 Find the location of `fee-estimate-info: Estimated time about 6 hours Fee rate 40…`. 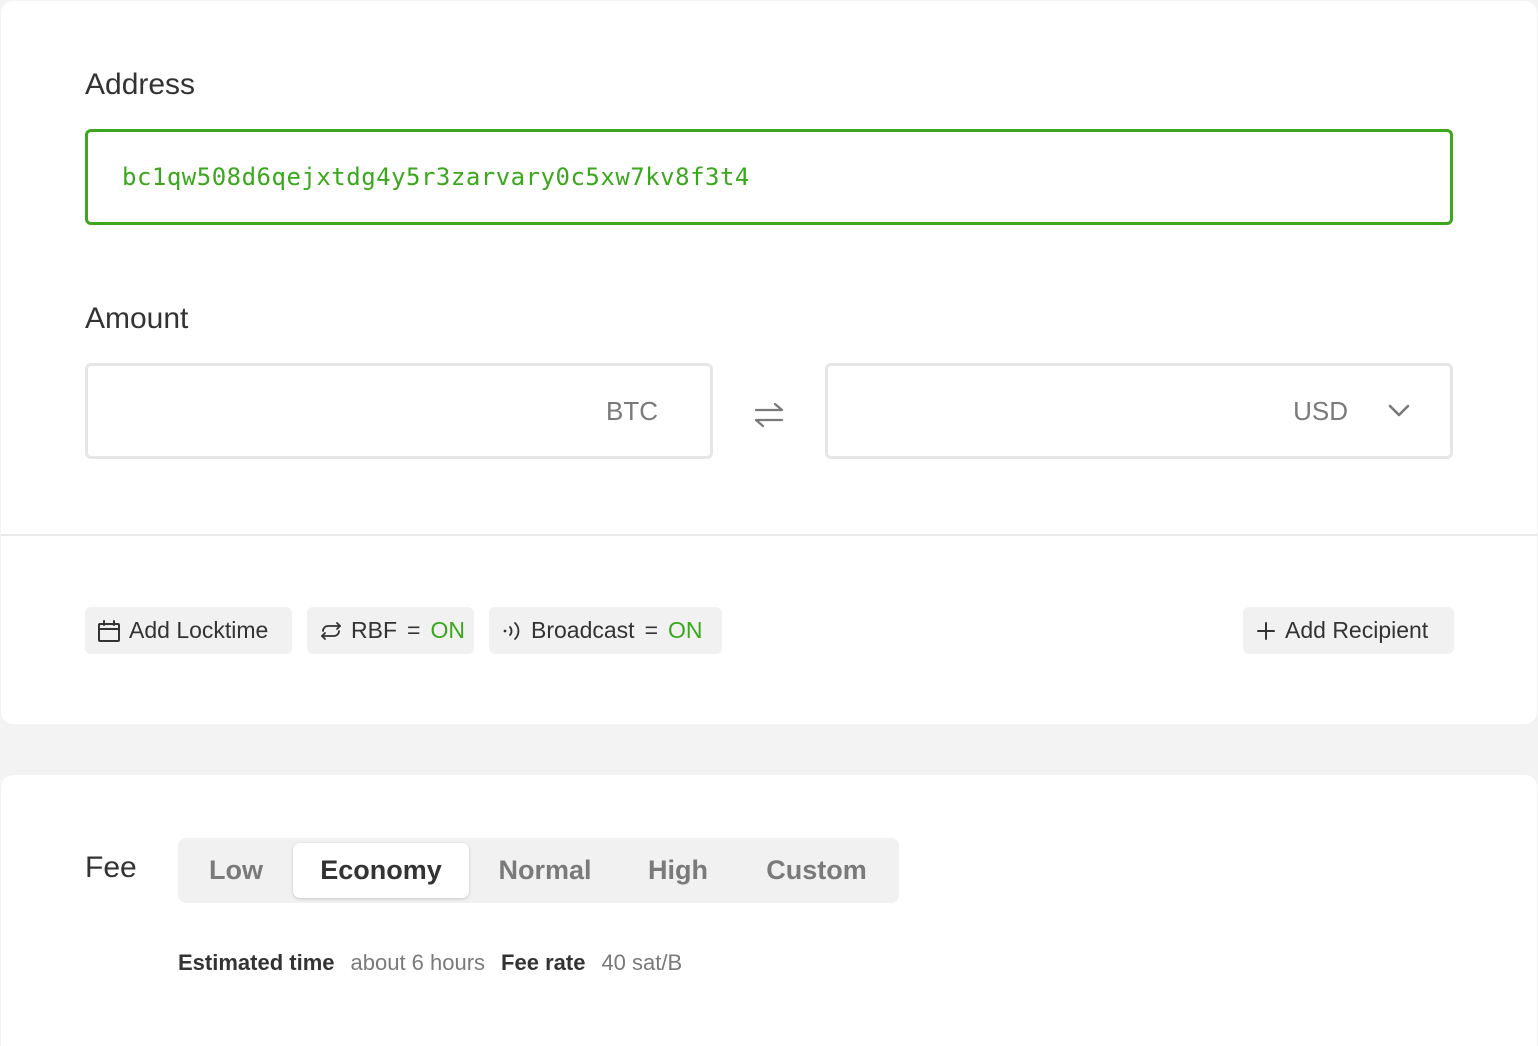

fee-estimate-info: Estimated time about 6 hours Fee rate 40… is located at coordinates (438, 963).